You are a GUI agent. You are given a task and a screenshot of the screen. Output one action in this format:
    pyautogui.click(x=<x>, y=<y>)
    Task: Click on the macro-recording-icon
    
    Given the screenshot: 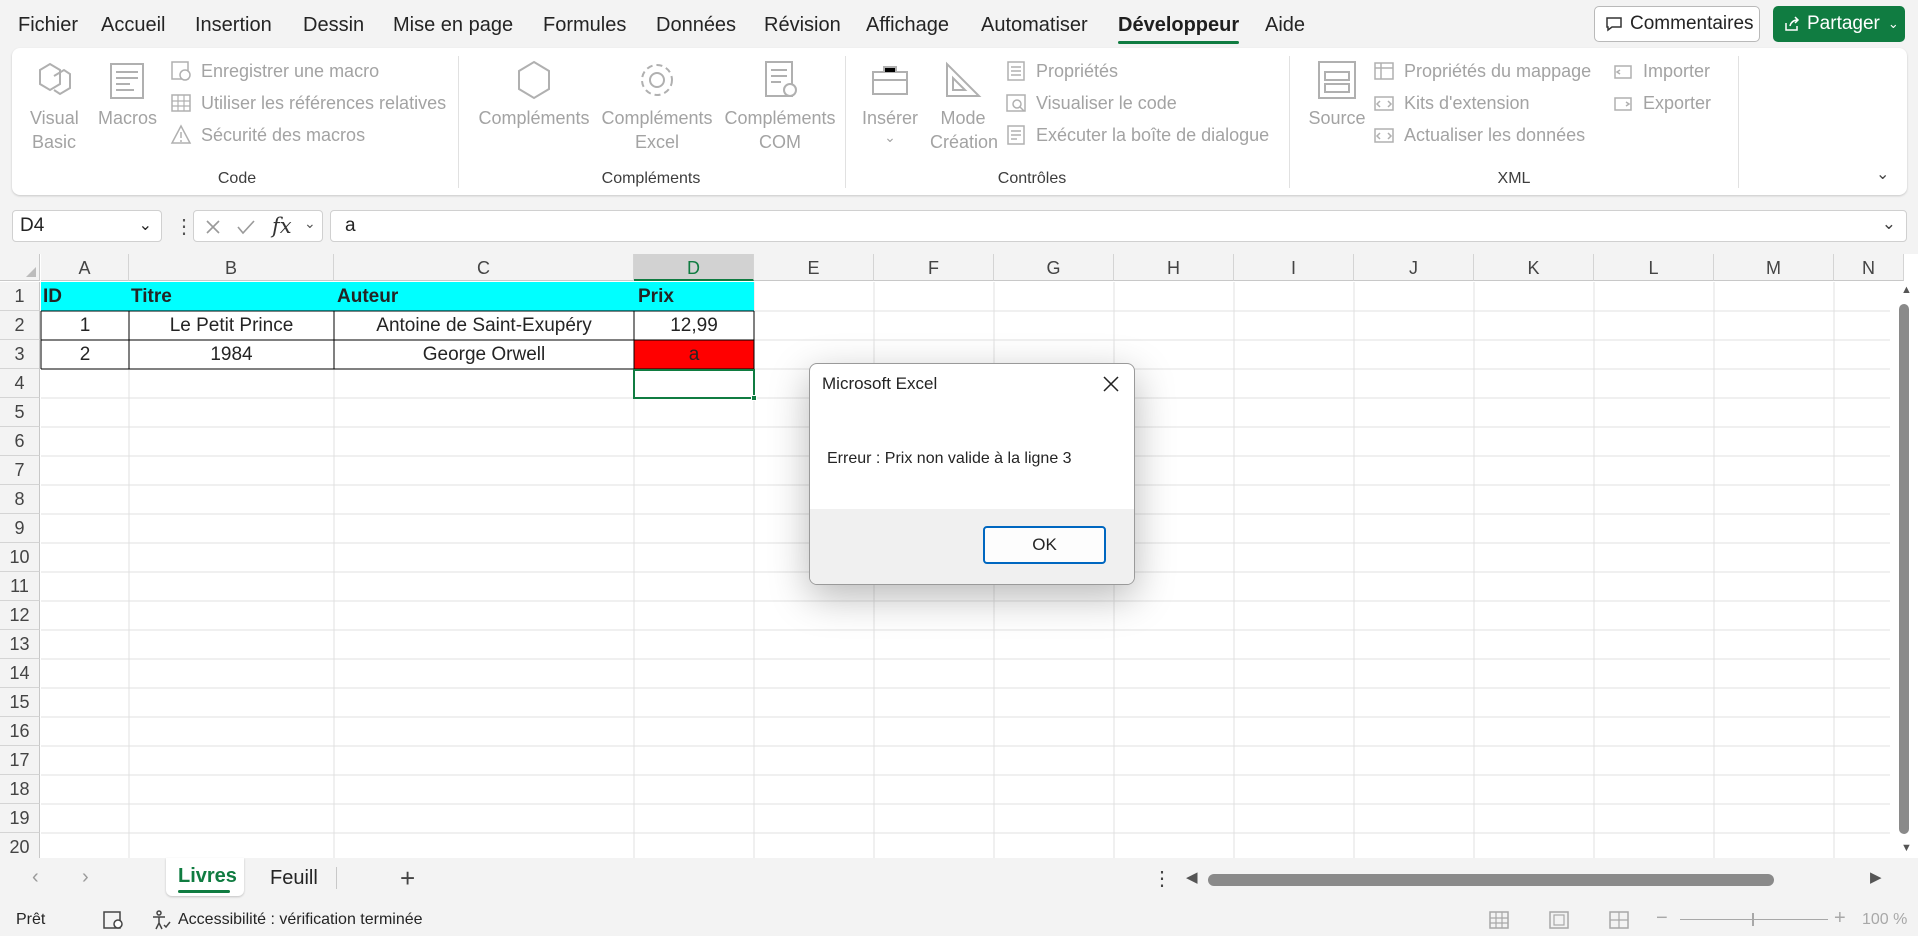 What is the action you would take?
    pyautogui.click(x=113, y=920)
    